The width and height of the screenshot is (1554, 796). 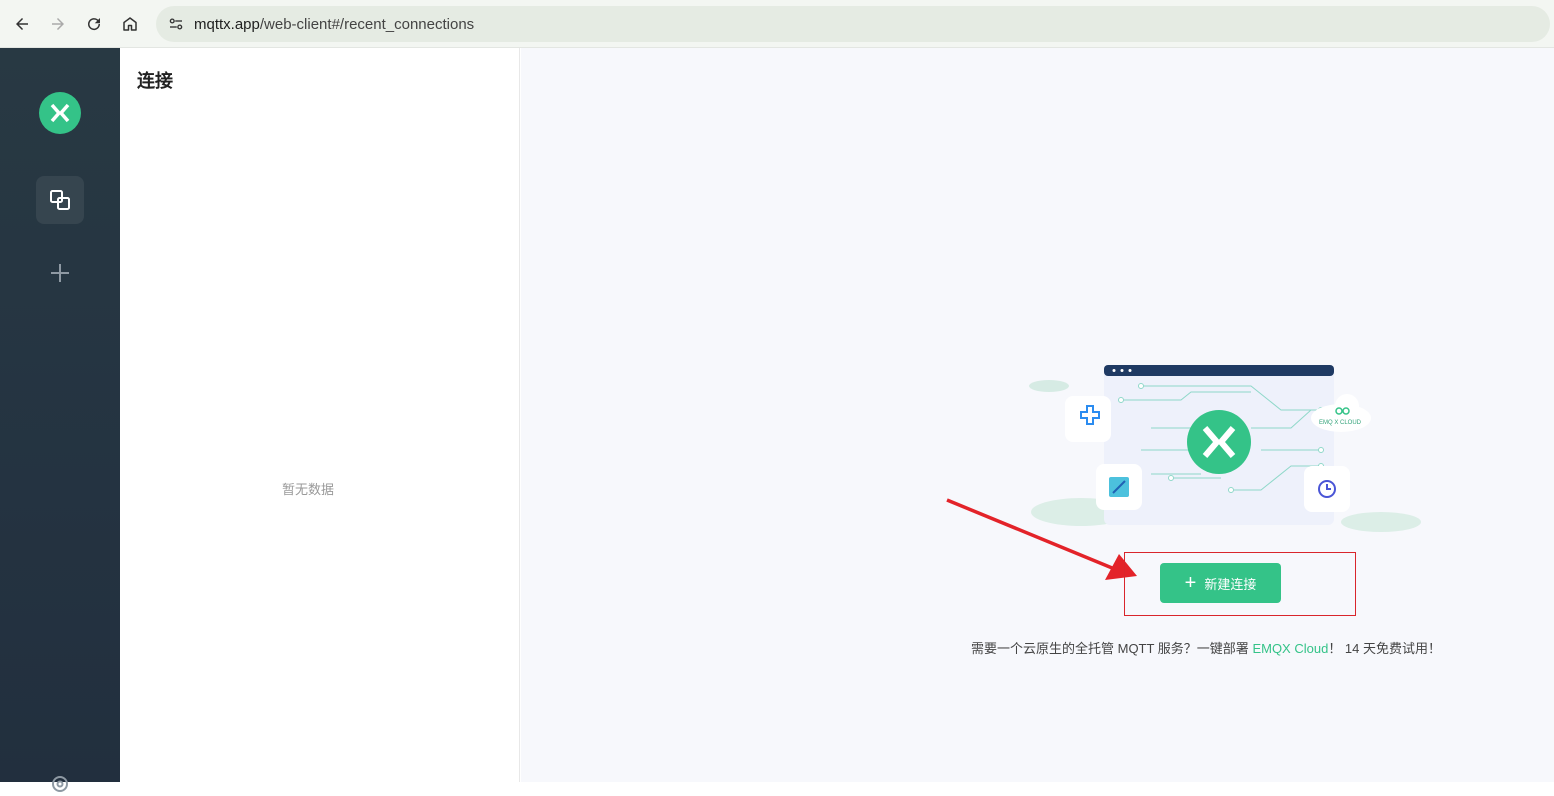 I want to click on app-sidebar, so click(x=60, y=420).